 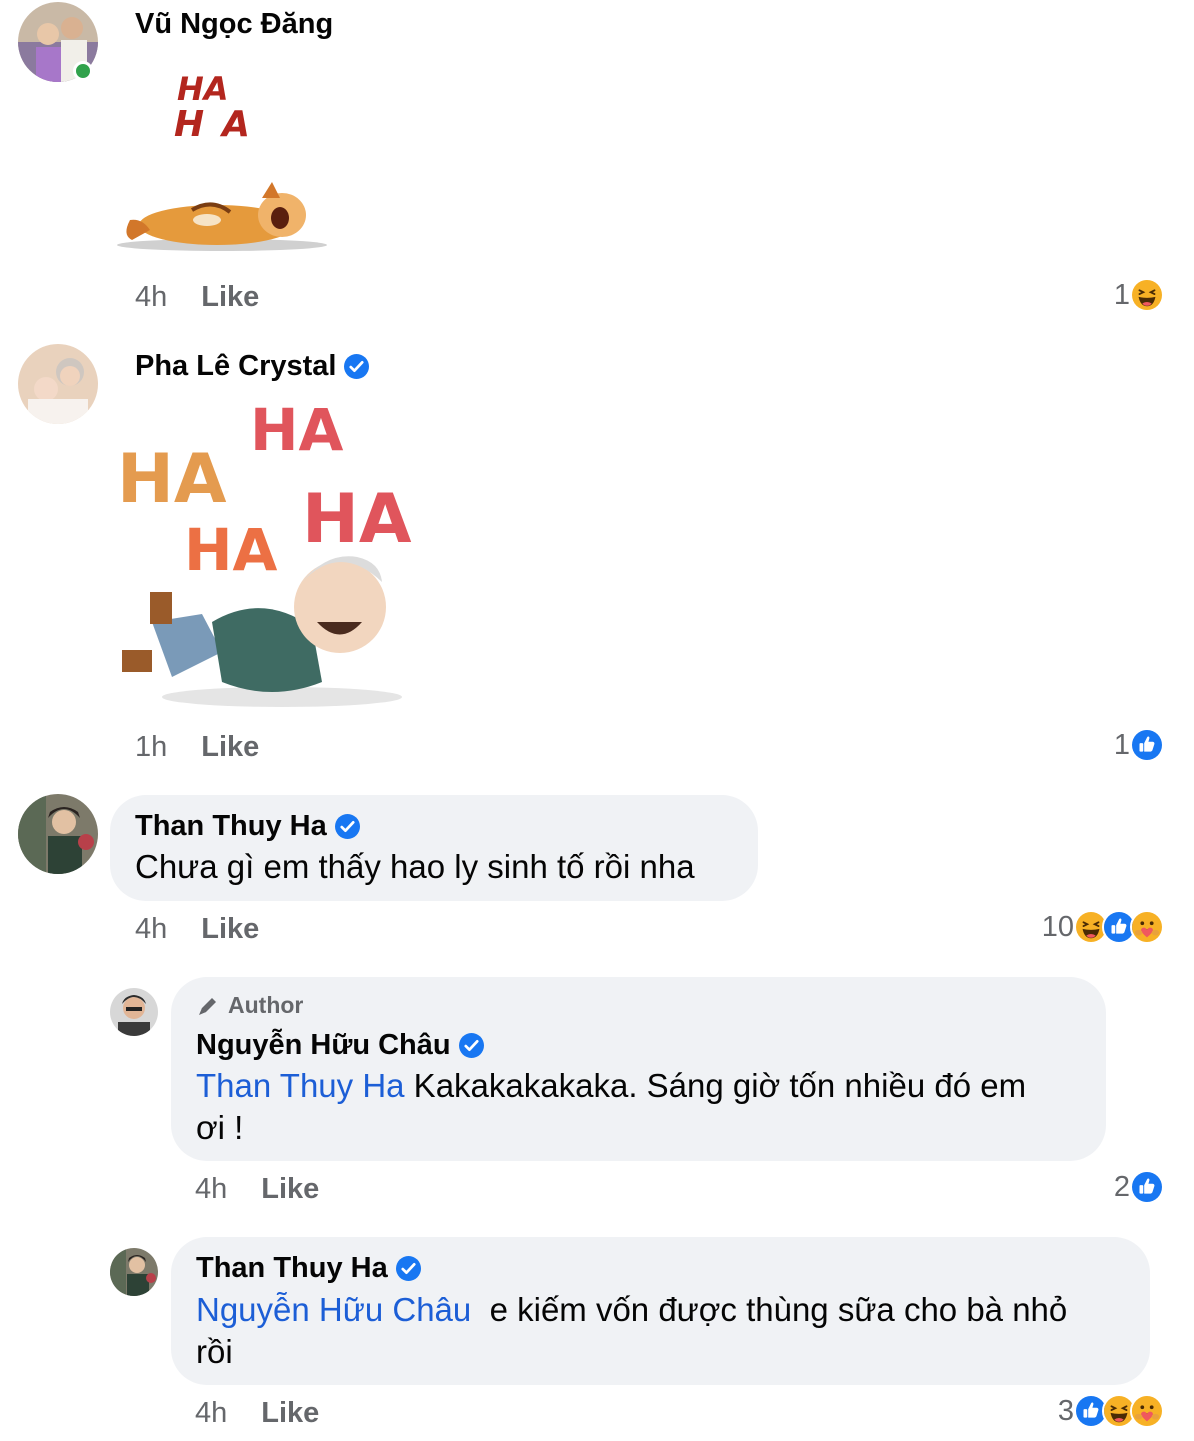 What do you see at coordinates (769, 1309) in the screenshot?
I see `reply-text-line1: e kiếm vốn được thùng sữa cho bà nhỏ` at bounding box center [769, 1309].